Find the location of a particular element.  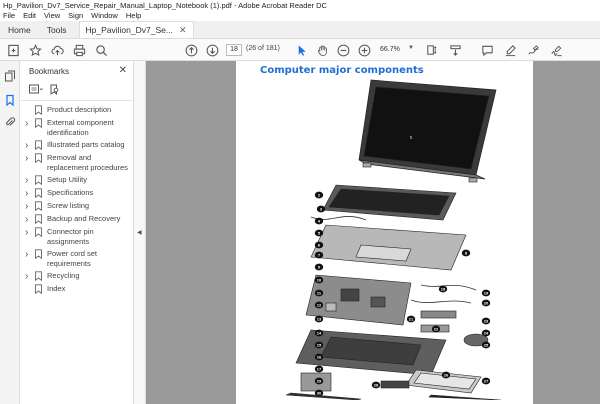

callout-number: 30 is located at coordinates (319, 393).